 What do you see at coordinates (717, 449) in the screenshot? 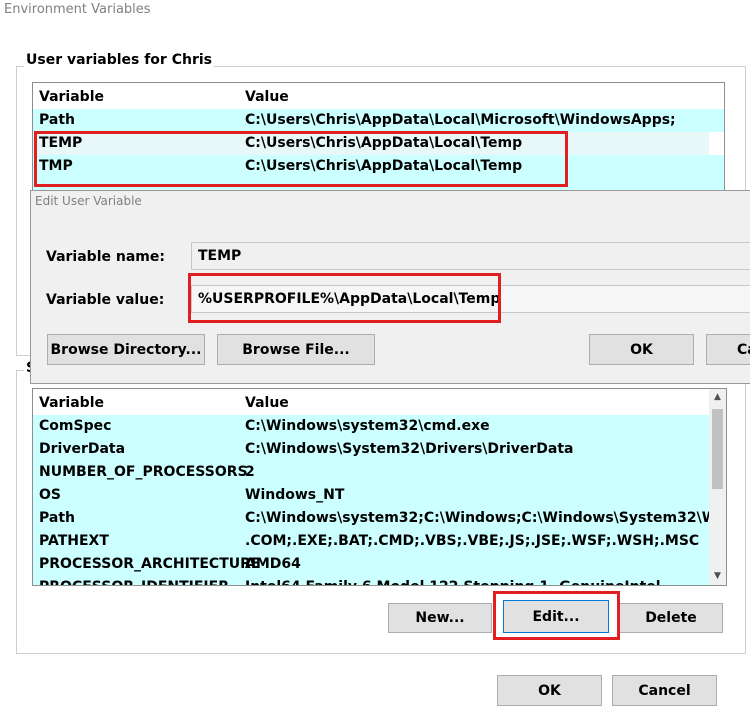
I see `scrollbar-thumb` at bounding box center [717, 449].